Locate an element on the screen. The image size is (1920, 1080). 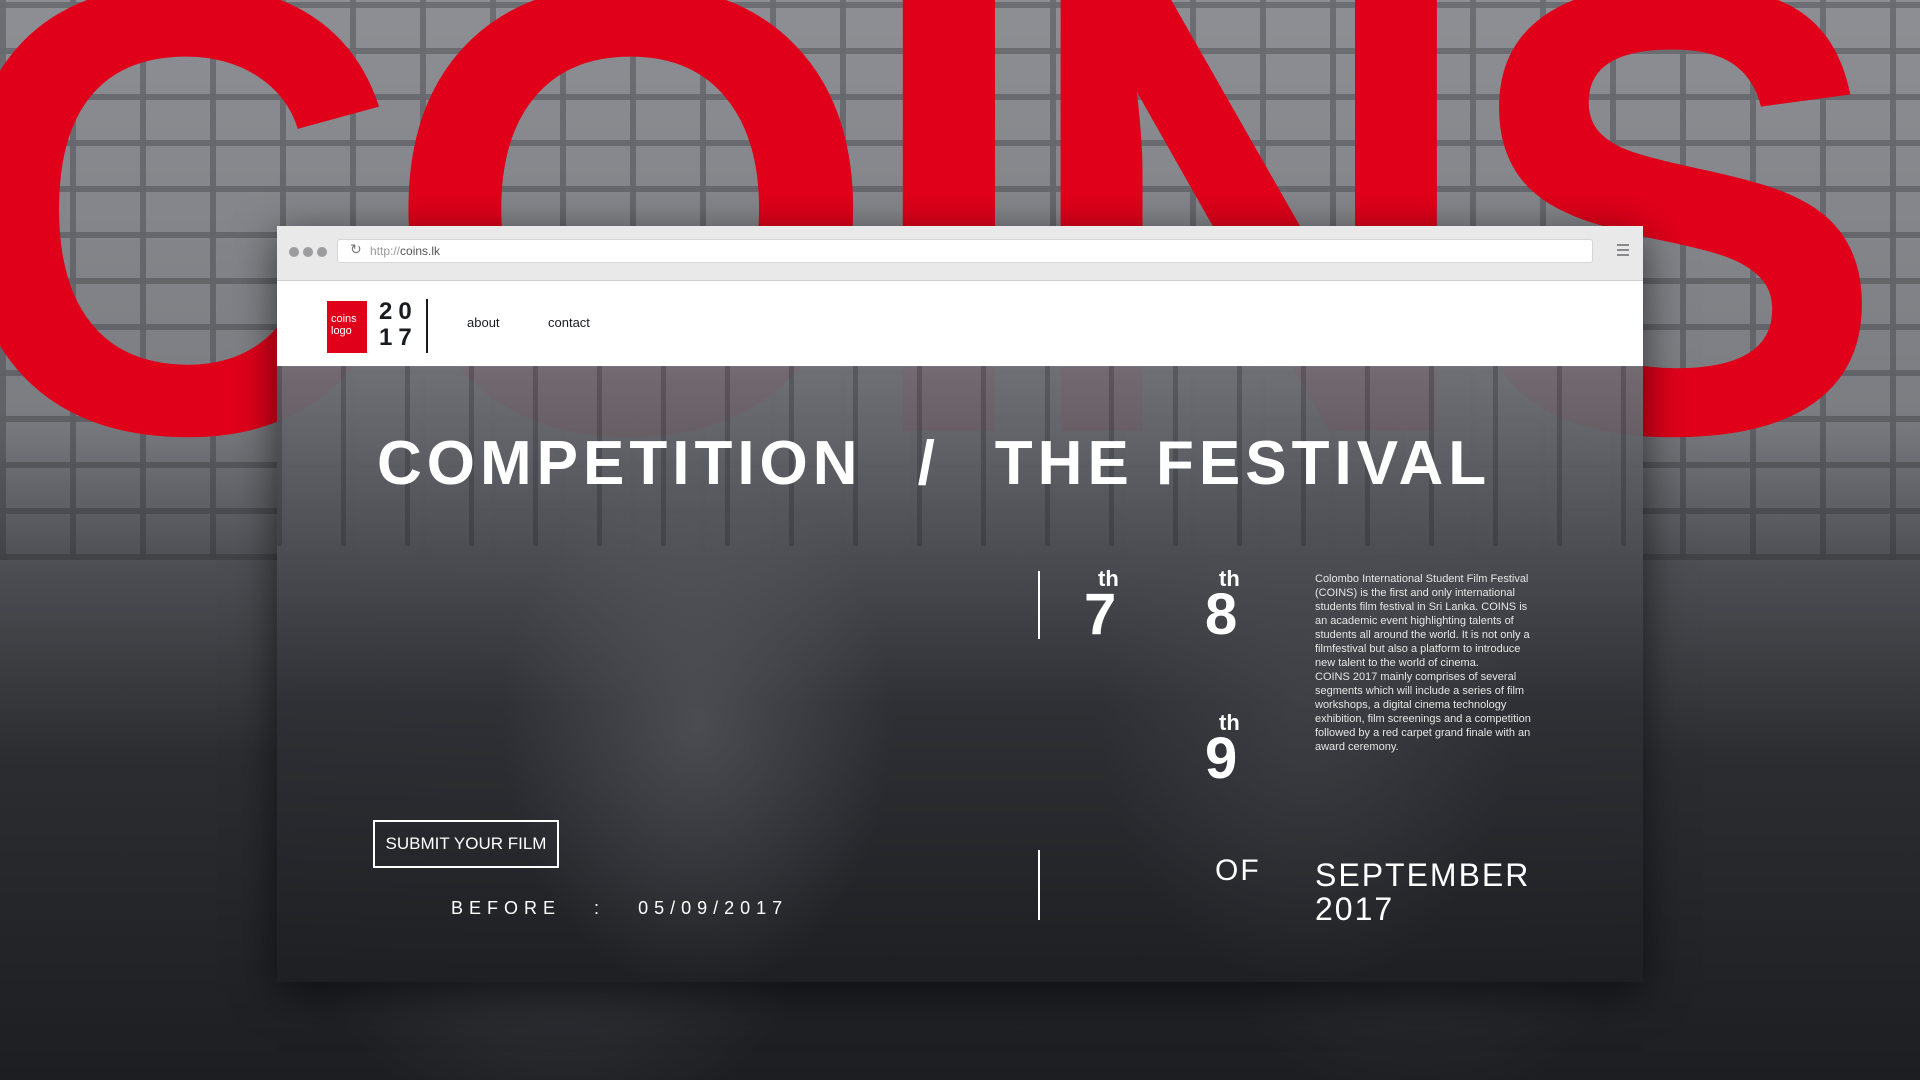
before-label: BEFORE is located at coordinates (506, 908).